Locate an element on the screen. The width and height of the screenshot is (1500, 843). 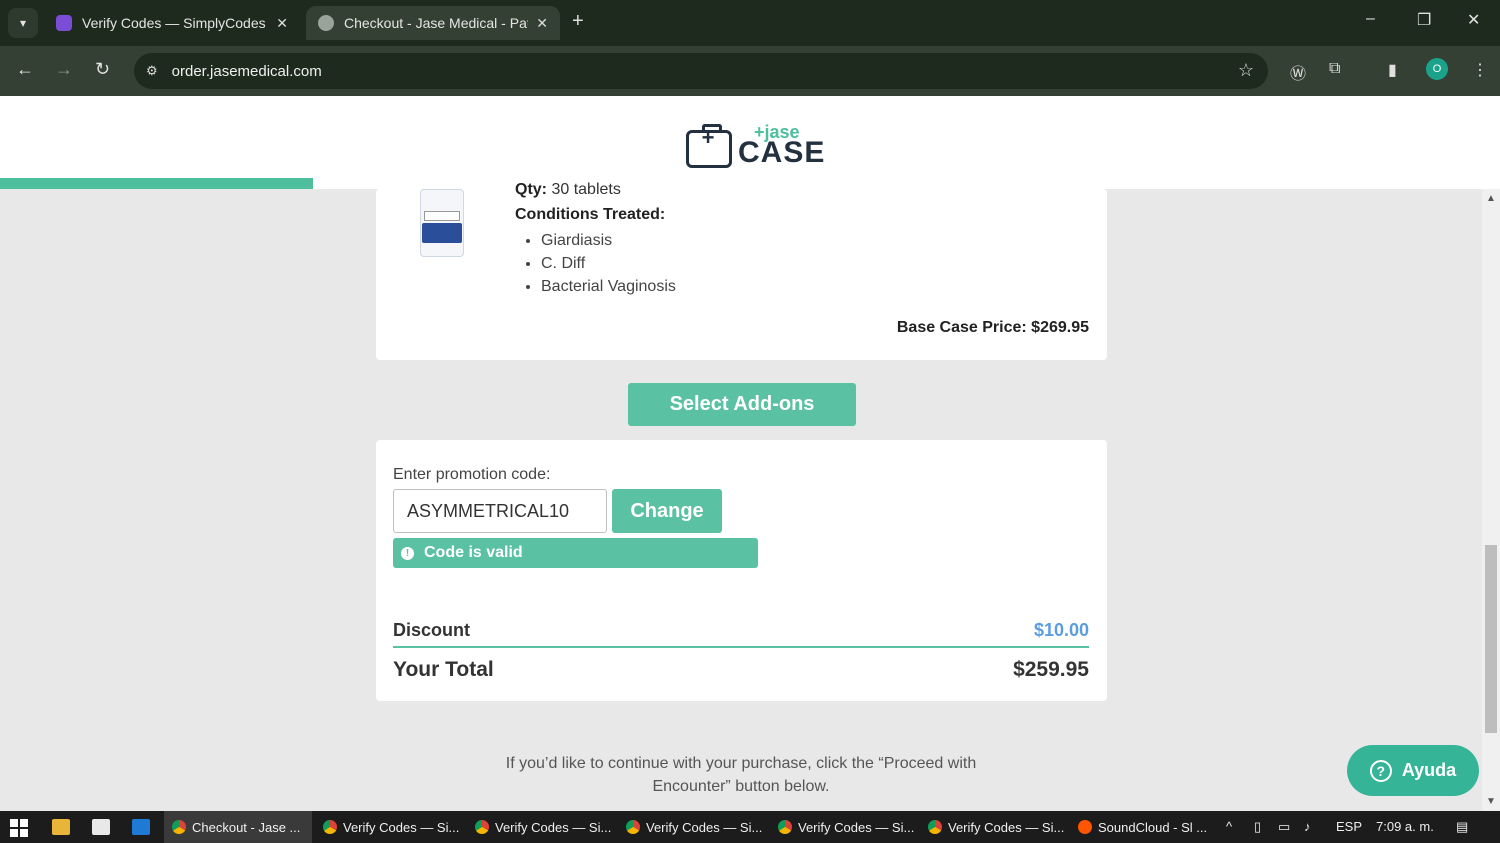
tray-device-icon: ▯ is located at coordinates (1257, 827).